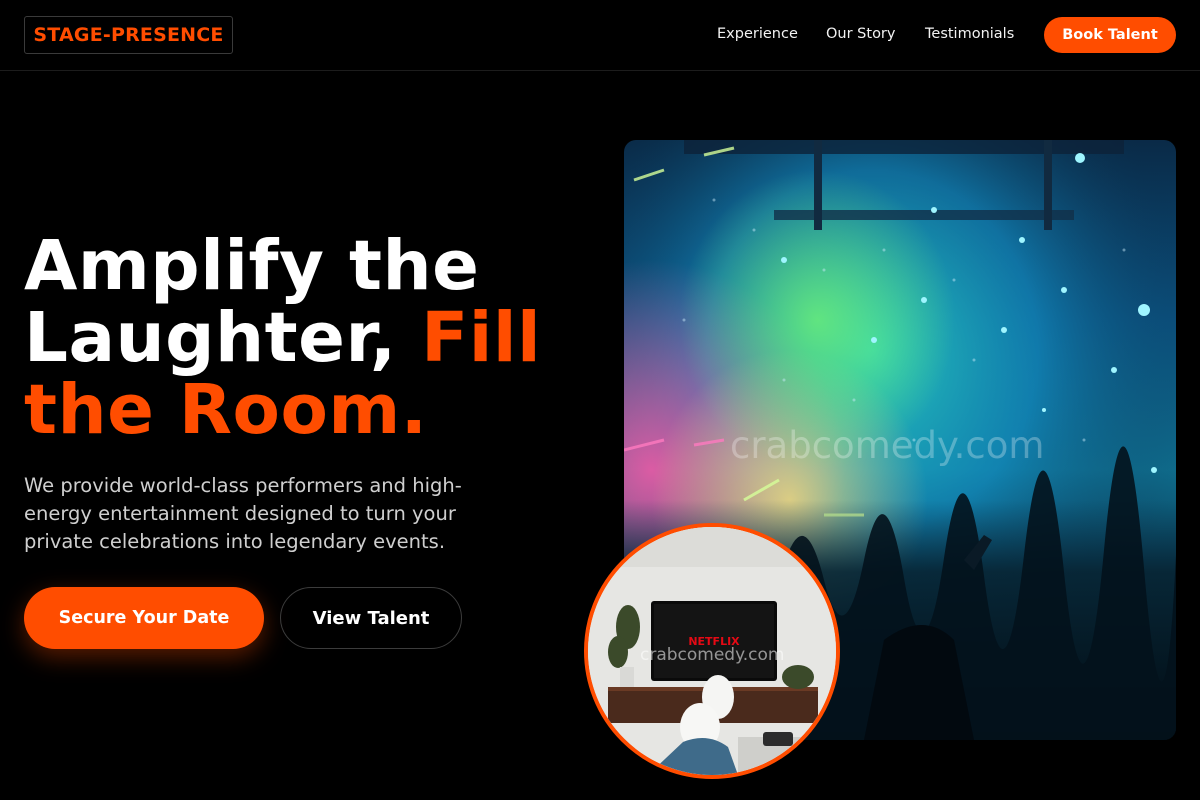 The height and width of the screenshot is (800, 1200). Describe the element at coordinates (371, 618) in the screenshot. I see `view-talent-button: View Talent` at that location.